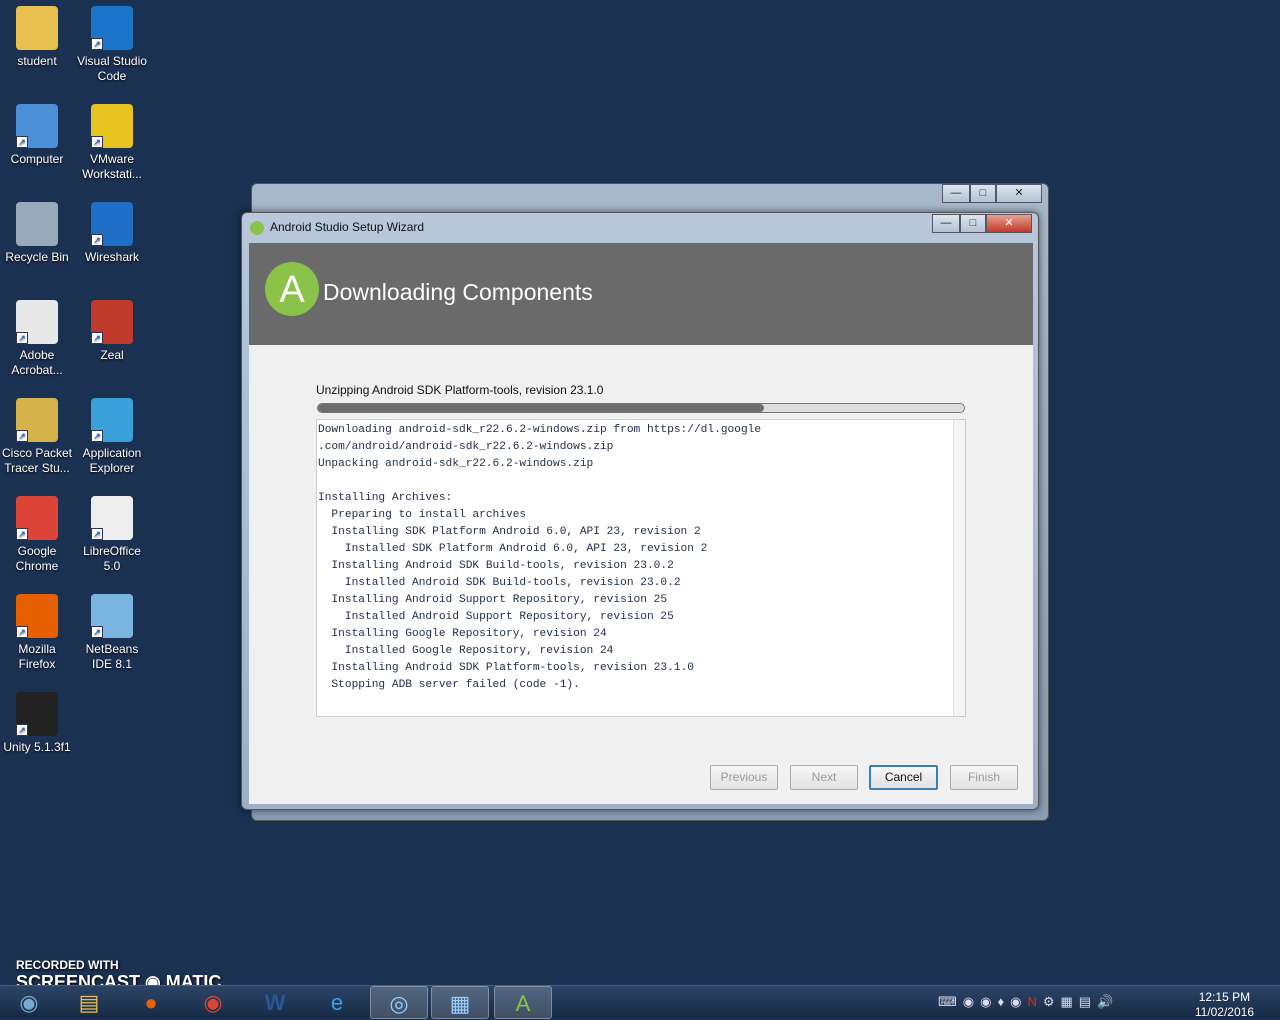 This screenshot has height=1020, width=1280. I want to click on desktop-icon: ↗ Computer, so click(37, 133).